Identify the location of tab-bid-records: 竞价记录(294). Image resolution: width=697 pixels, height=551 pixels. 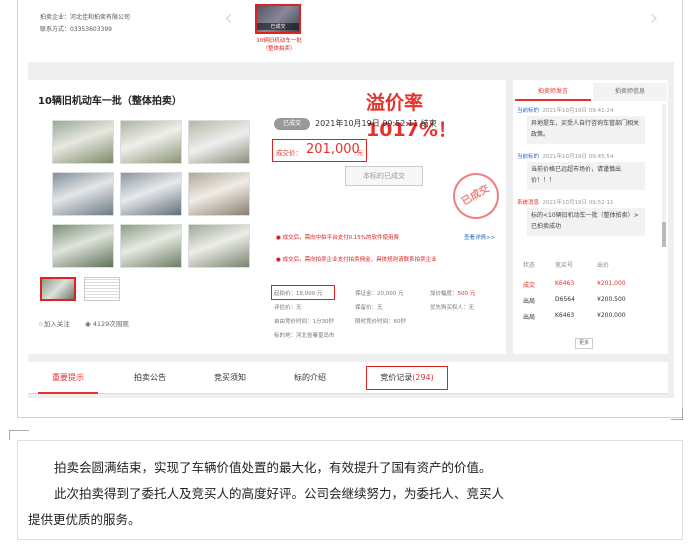
(407, 378).